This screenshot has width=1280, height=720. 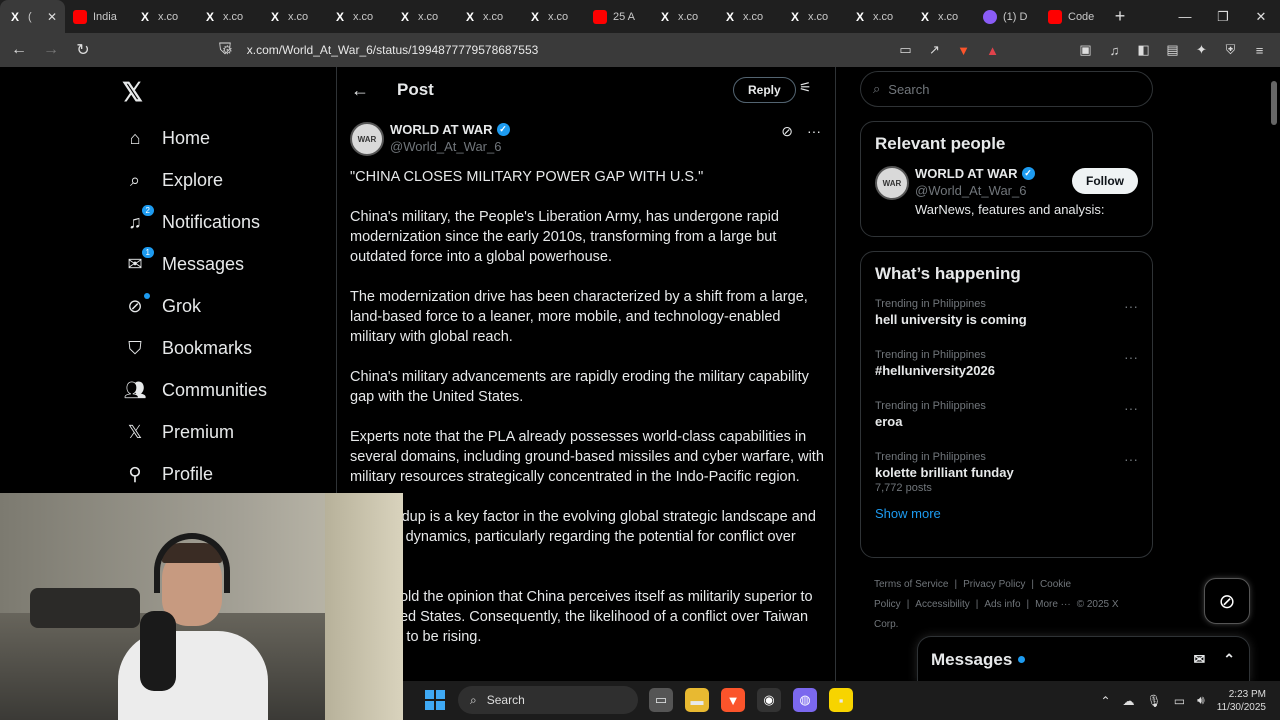 I want to click on site-info-icon: ⚙, so click(x=227, y=50).